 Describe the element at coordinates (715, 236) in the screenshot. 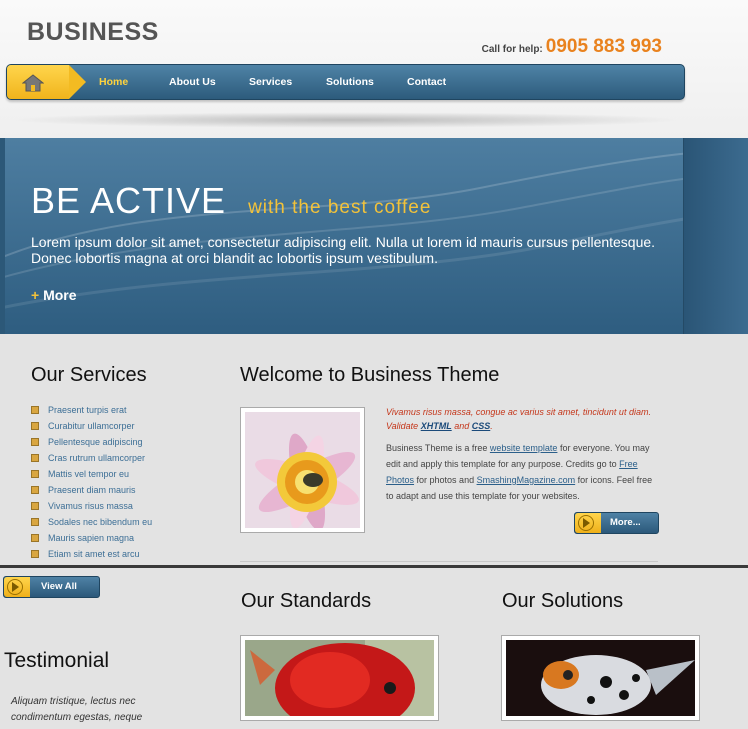

I see `hero-side-panel` at that location.